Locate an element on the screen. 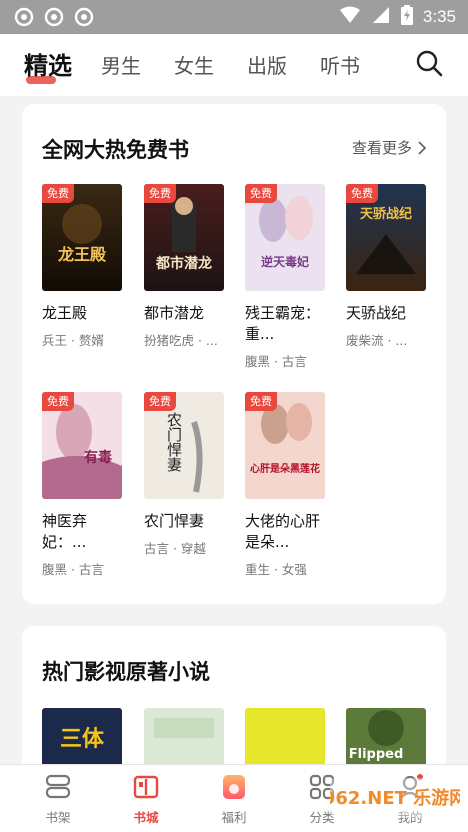 The height and width of the screenshot is (832, 468). battery-icon is located at coordinates (406, 17).